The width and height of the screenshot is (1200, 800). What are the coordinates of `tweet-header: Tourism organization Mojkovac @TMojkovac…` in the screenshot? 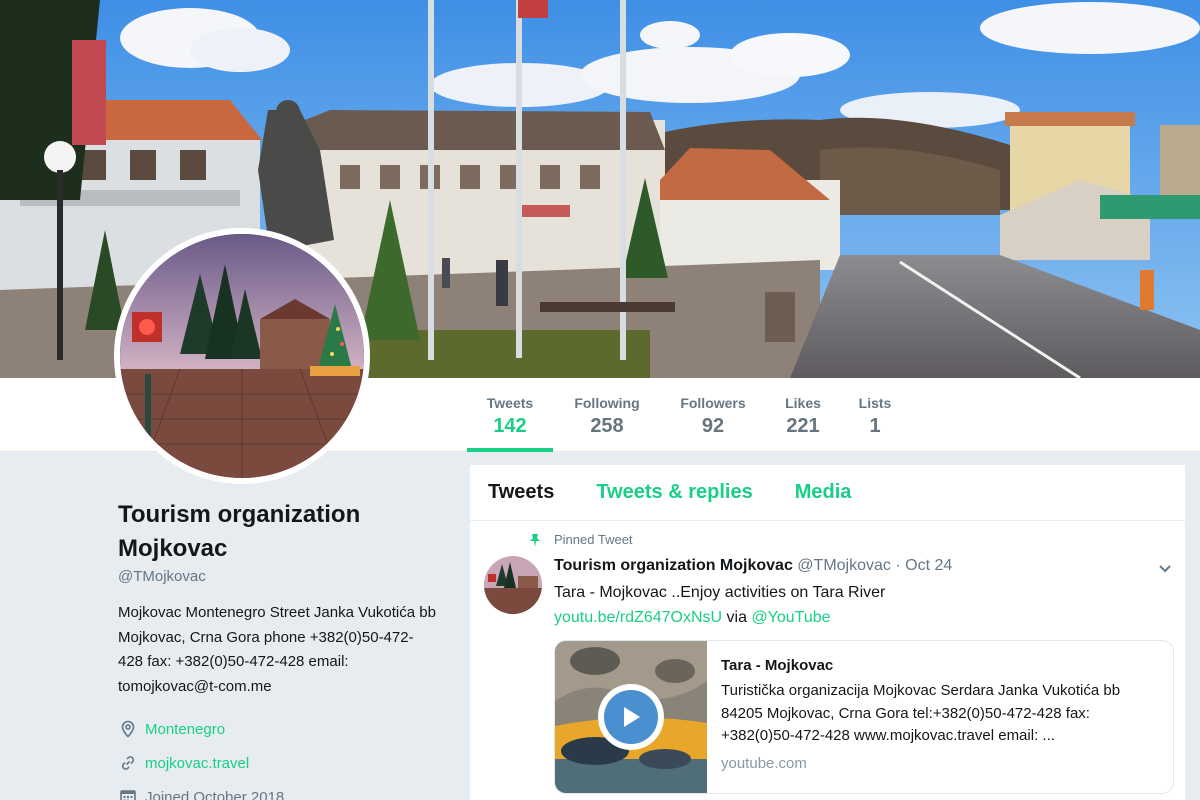 It's located at (753, 566).